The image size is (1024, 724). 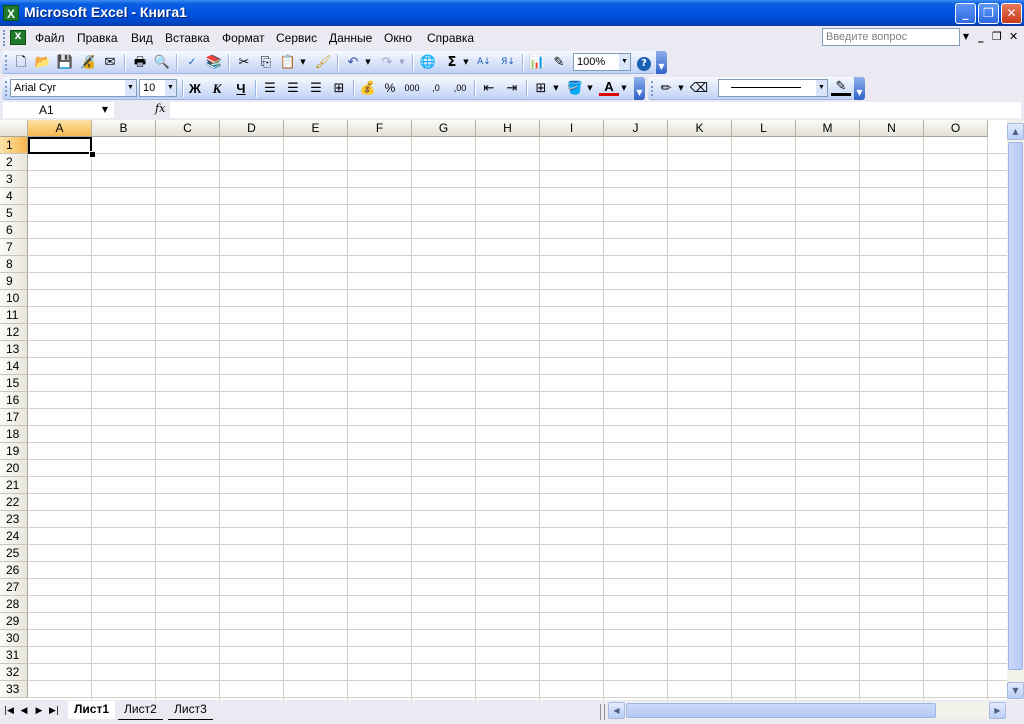 I want to click on row-header-3: 3, so click(x=14, y=179).